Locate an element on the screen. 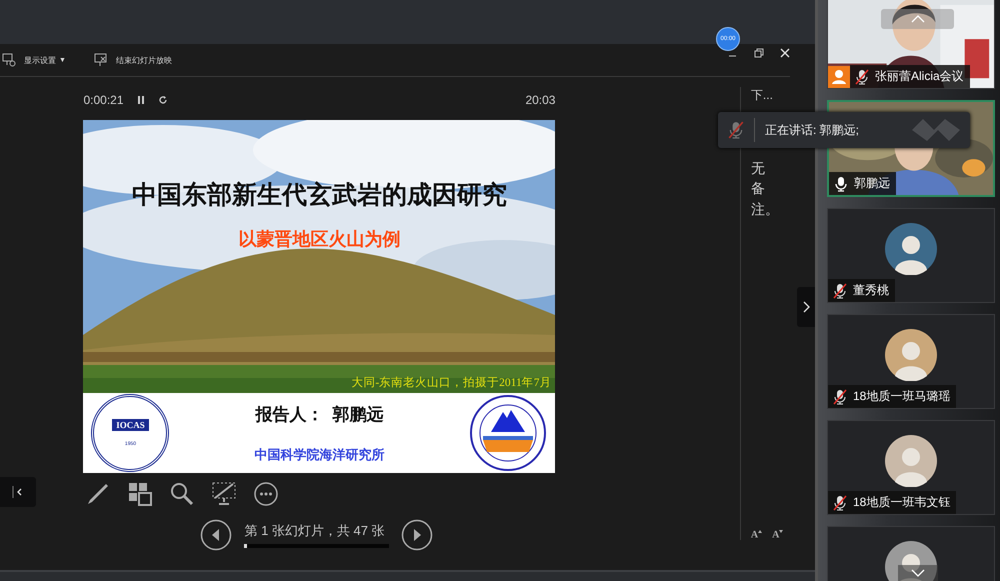 Image resolution: width=1000 pixels, height=581 pixels. clock-time: 20:03 is located at coordinates (540, 100).